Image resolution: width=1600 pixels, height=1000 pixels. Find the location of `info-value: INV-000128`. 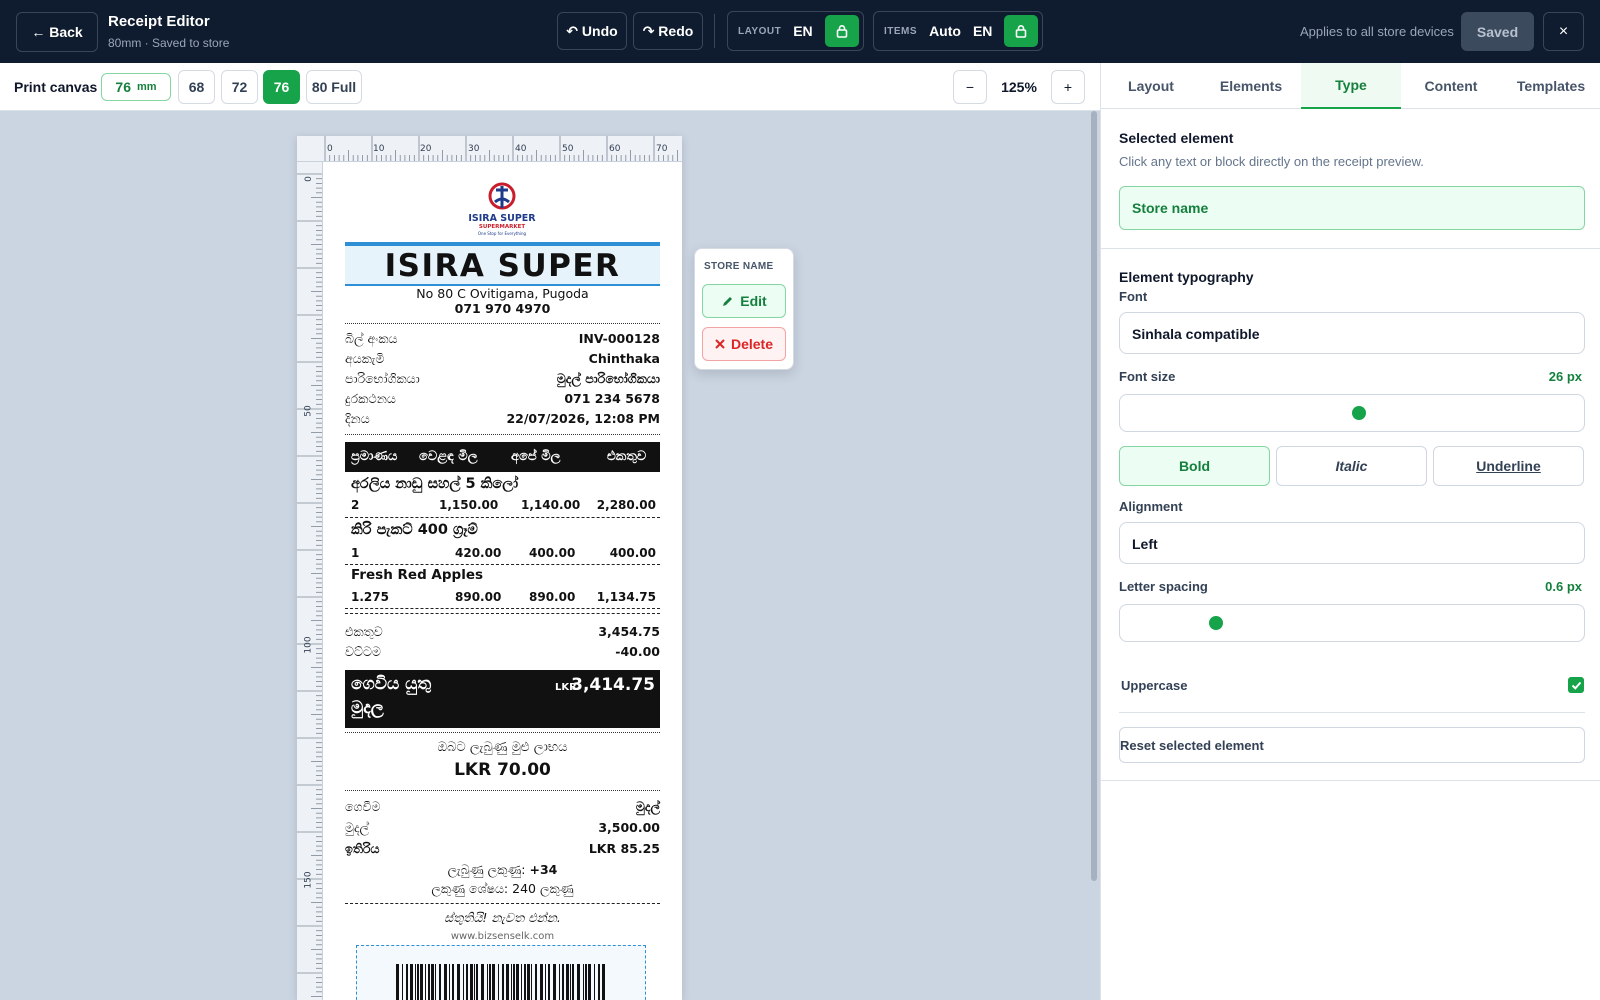

info-value: INV-000128 is located at coordinates (619, 338).